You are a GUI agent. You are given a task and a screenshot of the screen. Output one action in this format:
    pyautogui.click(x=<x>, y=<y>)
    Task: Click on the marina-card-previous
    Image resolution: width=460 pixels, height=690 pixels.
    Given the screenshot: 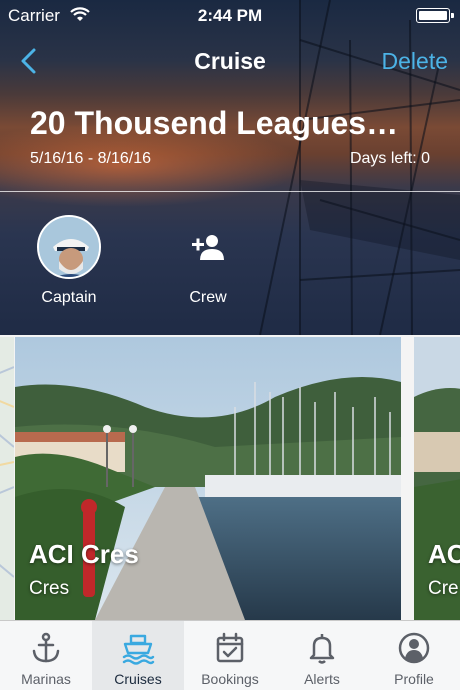 What is the action you would take?
    pyautogui.click(x=7, y=478)
    